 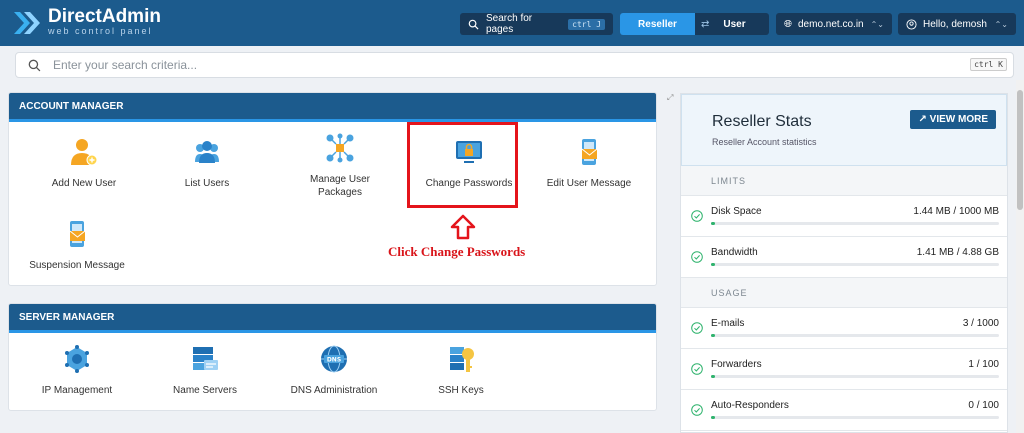 I want to click on user-circle-icon, so click(x=911, y=24).